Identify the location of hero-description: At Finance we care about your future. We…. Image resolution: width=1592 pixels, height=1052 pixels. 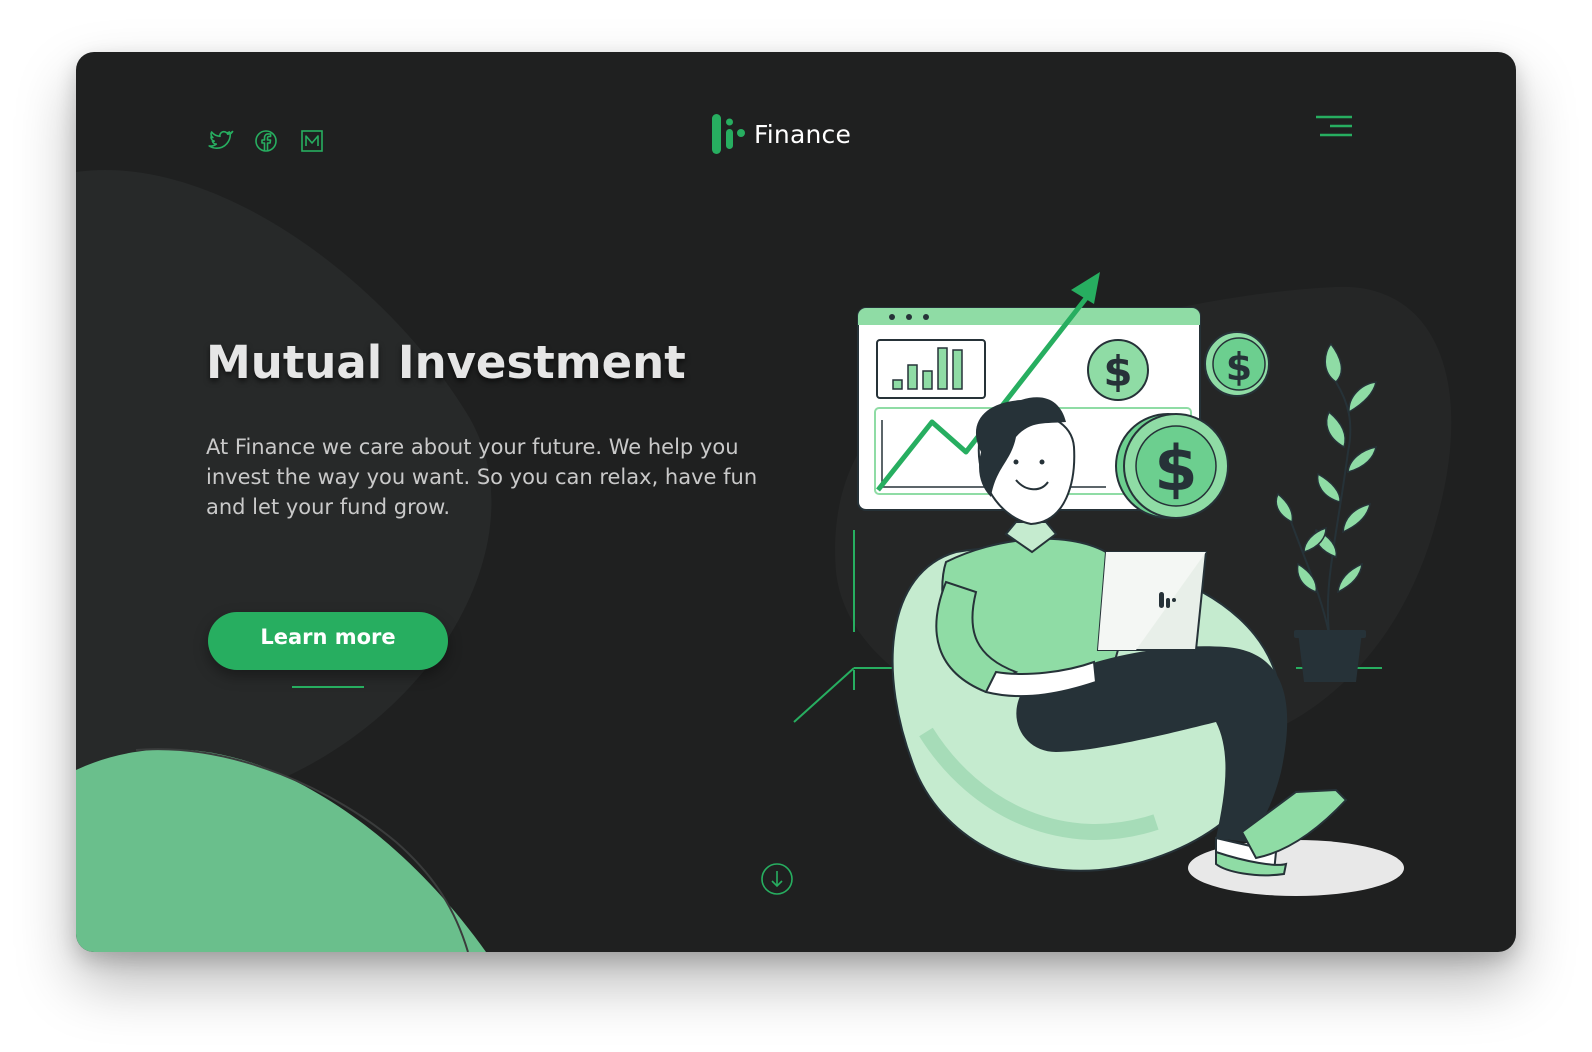
(482, 477).